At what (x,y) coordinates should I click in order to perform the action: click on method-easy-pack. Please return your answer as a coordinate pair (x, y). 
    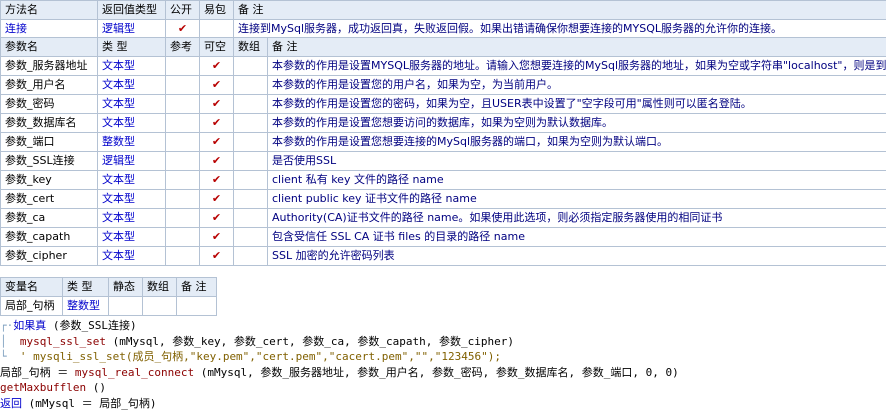
    Looking at the image, I should click on (216, 29).